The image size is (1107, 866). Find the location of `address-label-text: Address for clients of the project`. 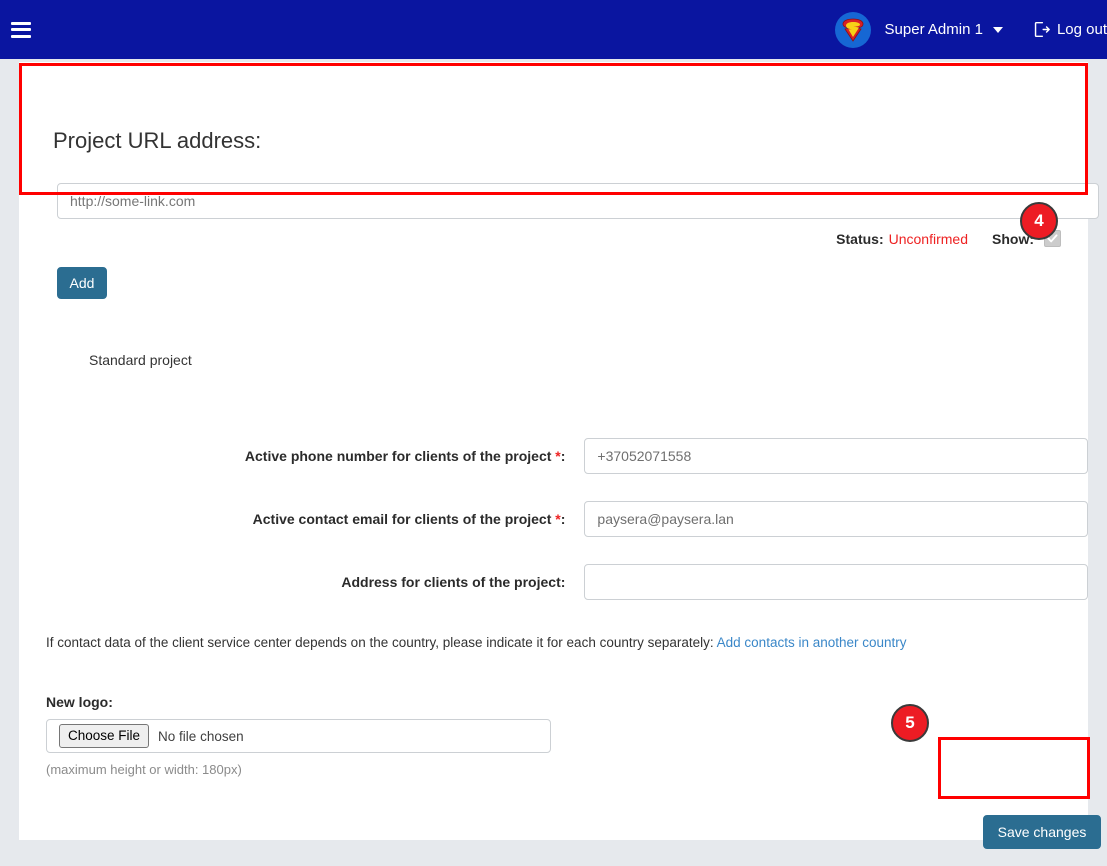

address-label-text: Address for clients of the project is located at coordinates (451, 582).